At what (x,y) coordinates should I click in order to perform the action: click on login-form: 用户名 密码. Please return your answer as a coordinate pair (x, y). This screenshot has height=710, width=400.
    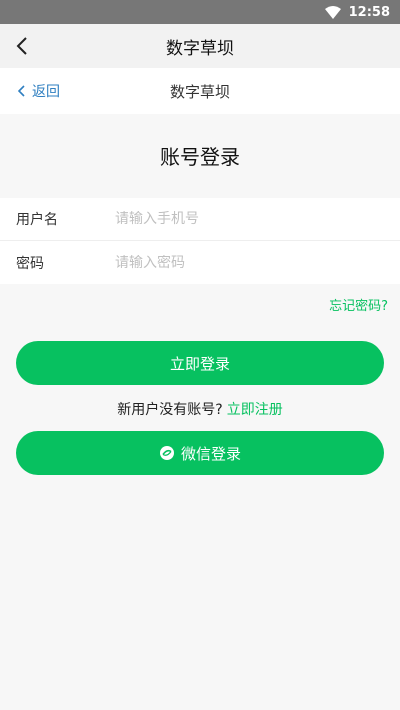
    Looking at the image, I should click on (200, 241).